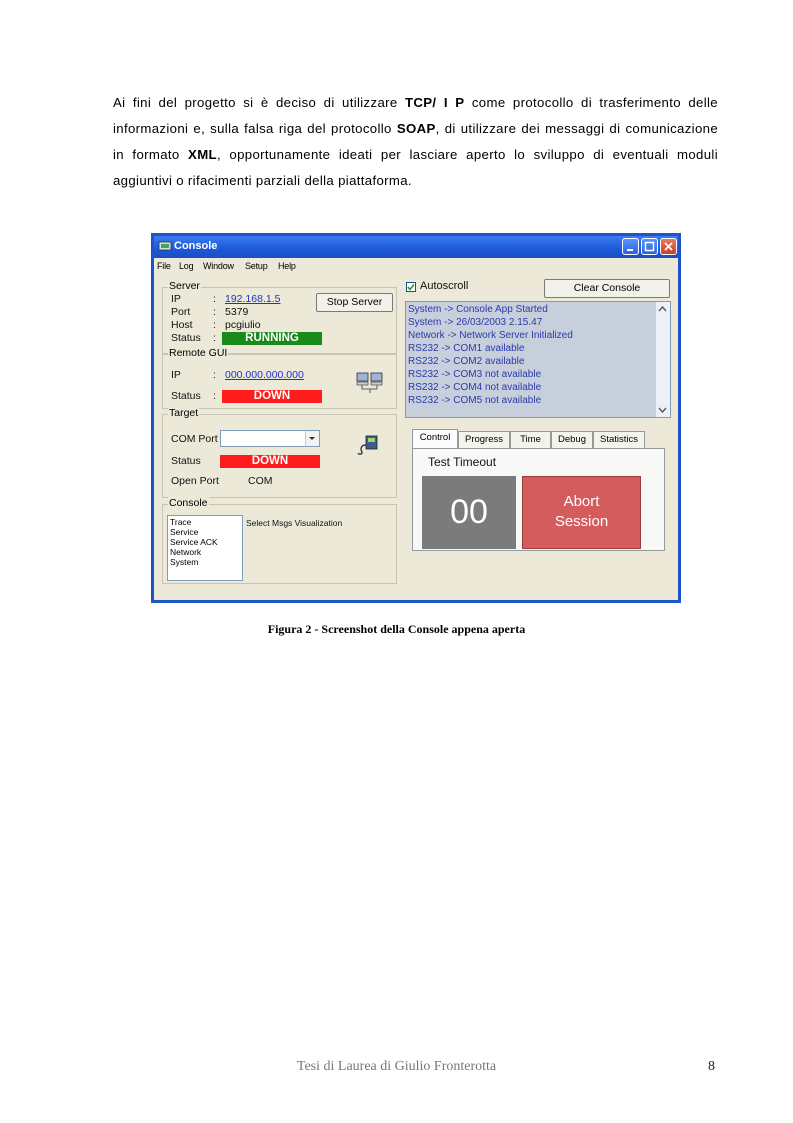 The height and width of the screenshot is (1123, 793). What do you see at coordinates (475, 387) in the screenshot?
I see `console-line: RS232 -> COM4 not available` at bounding box center [475, 387].